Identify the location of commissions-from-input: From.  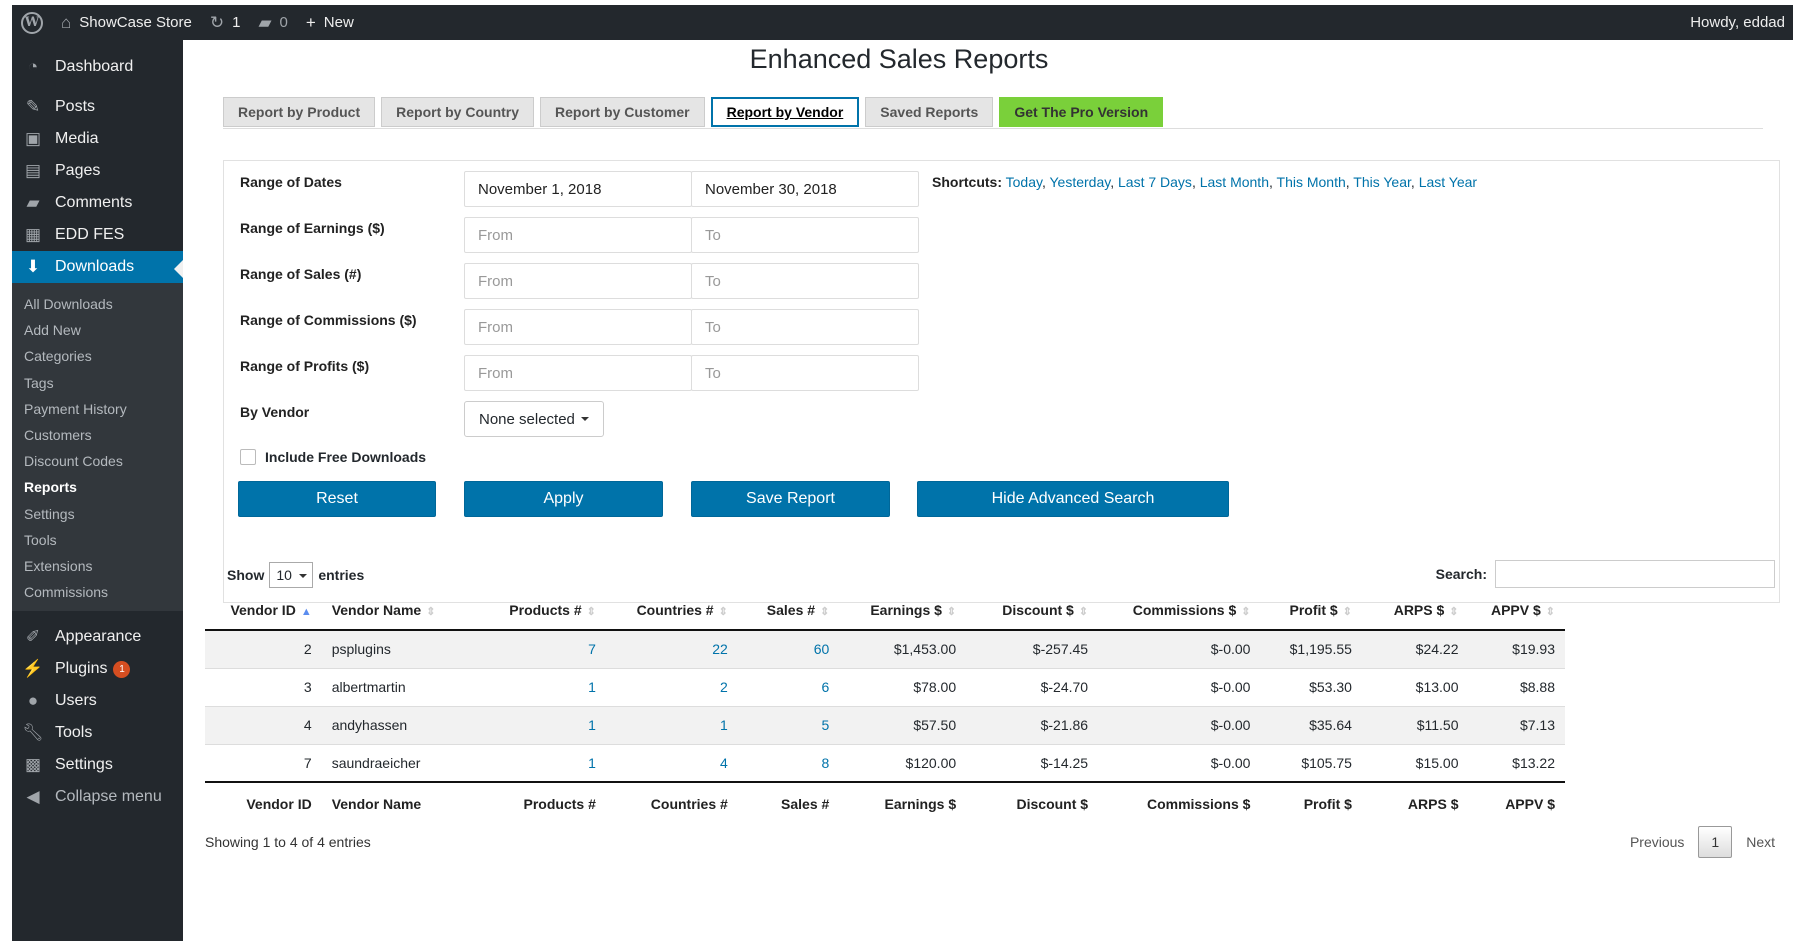
(578, 327).